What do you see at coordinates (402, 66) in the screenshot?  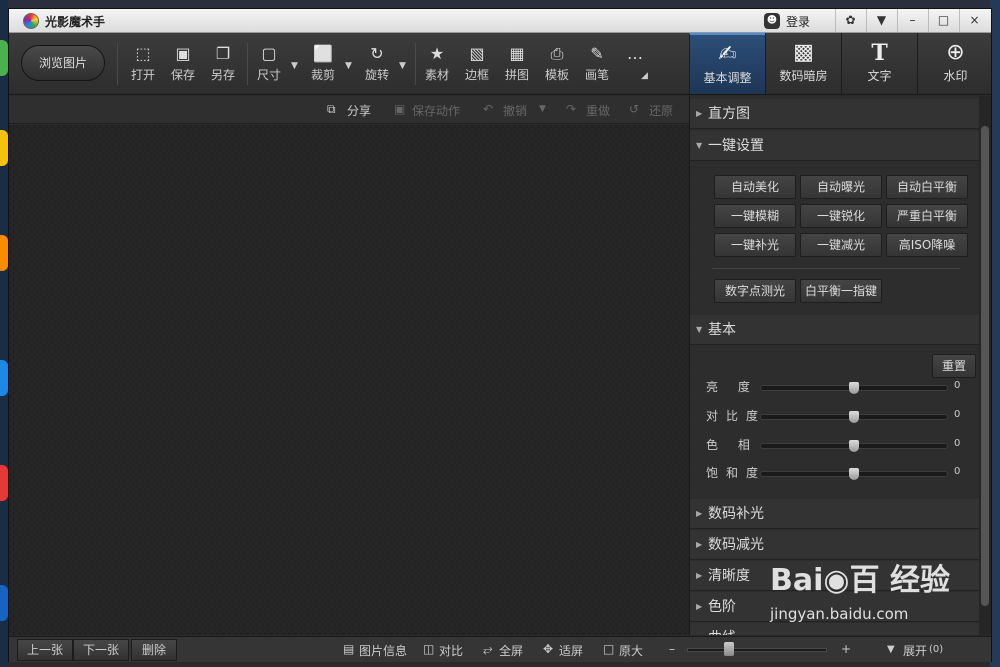 I see `rotate-dropdown-icon: ▼` at bounding box center [402, 66].